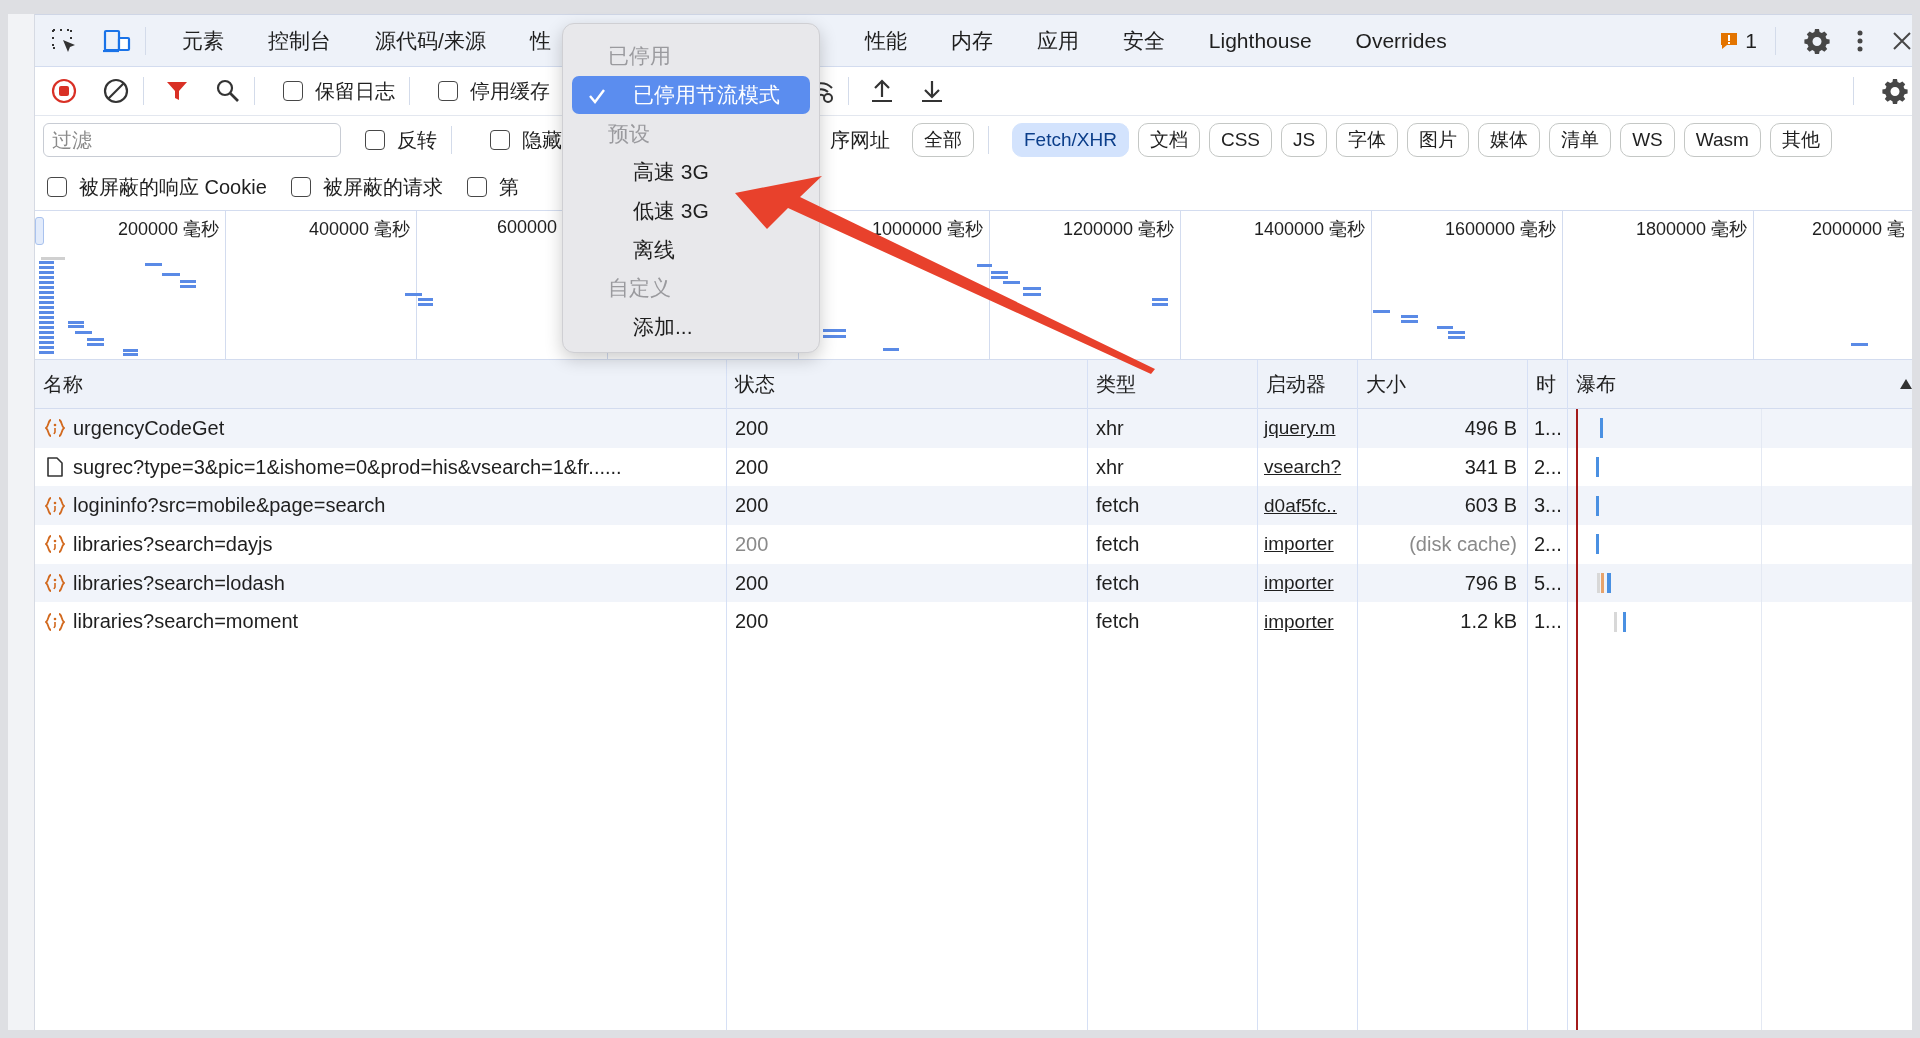 This screenshot has width=1920, height=1038. Describe the element at coordinates (64, 91) in the screenshot. I see `stop-recording-icon` at that location.